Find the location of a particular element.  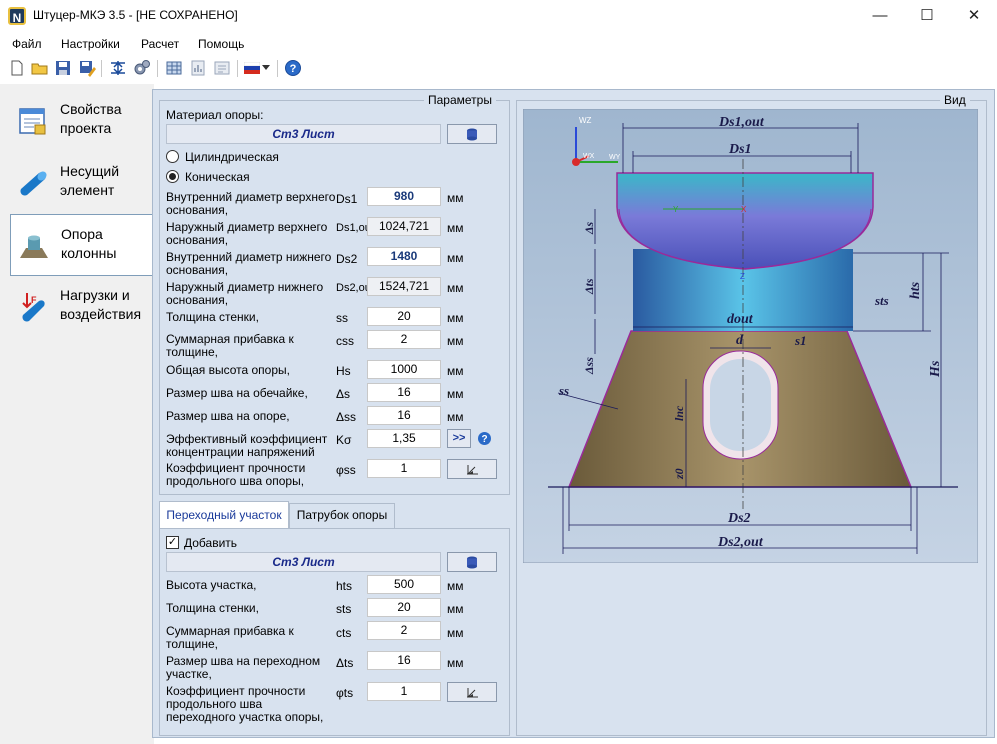

add-checkbox: ✓ is located at coordinates (172, 542).